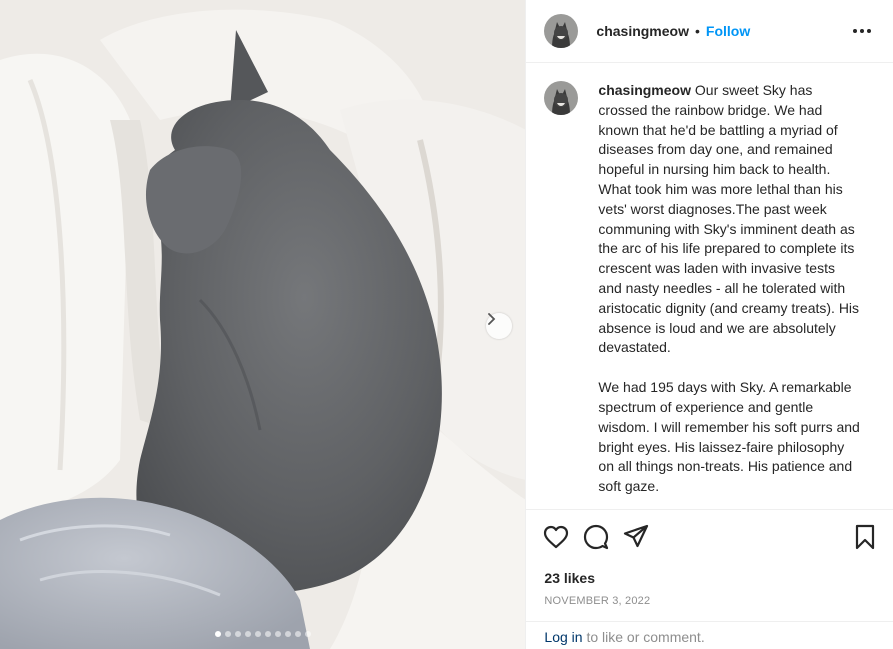 This screenshot has height=649, width=893. I want to click on comment-icon, so click(596, 537).